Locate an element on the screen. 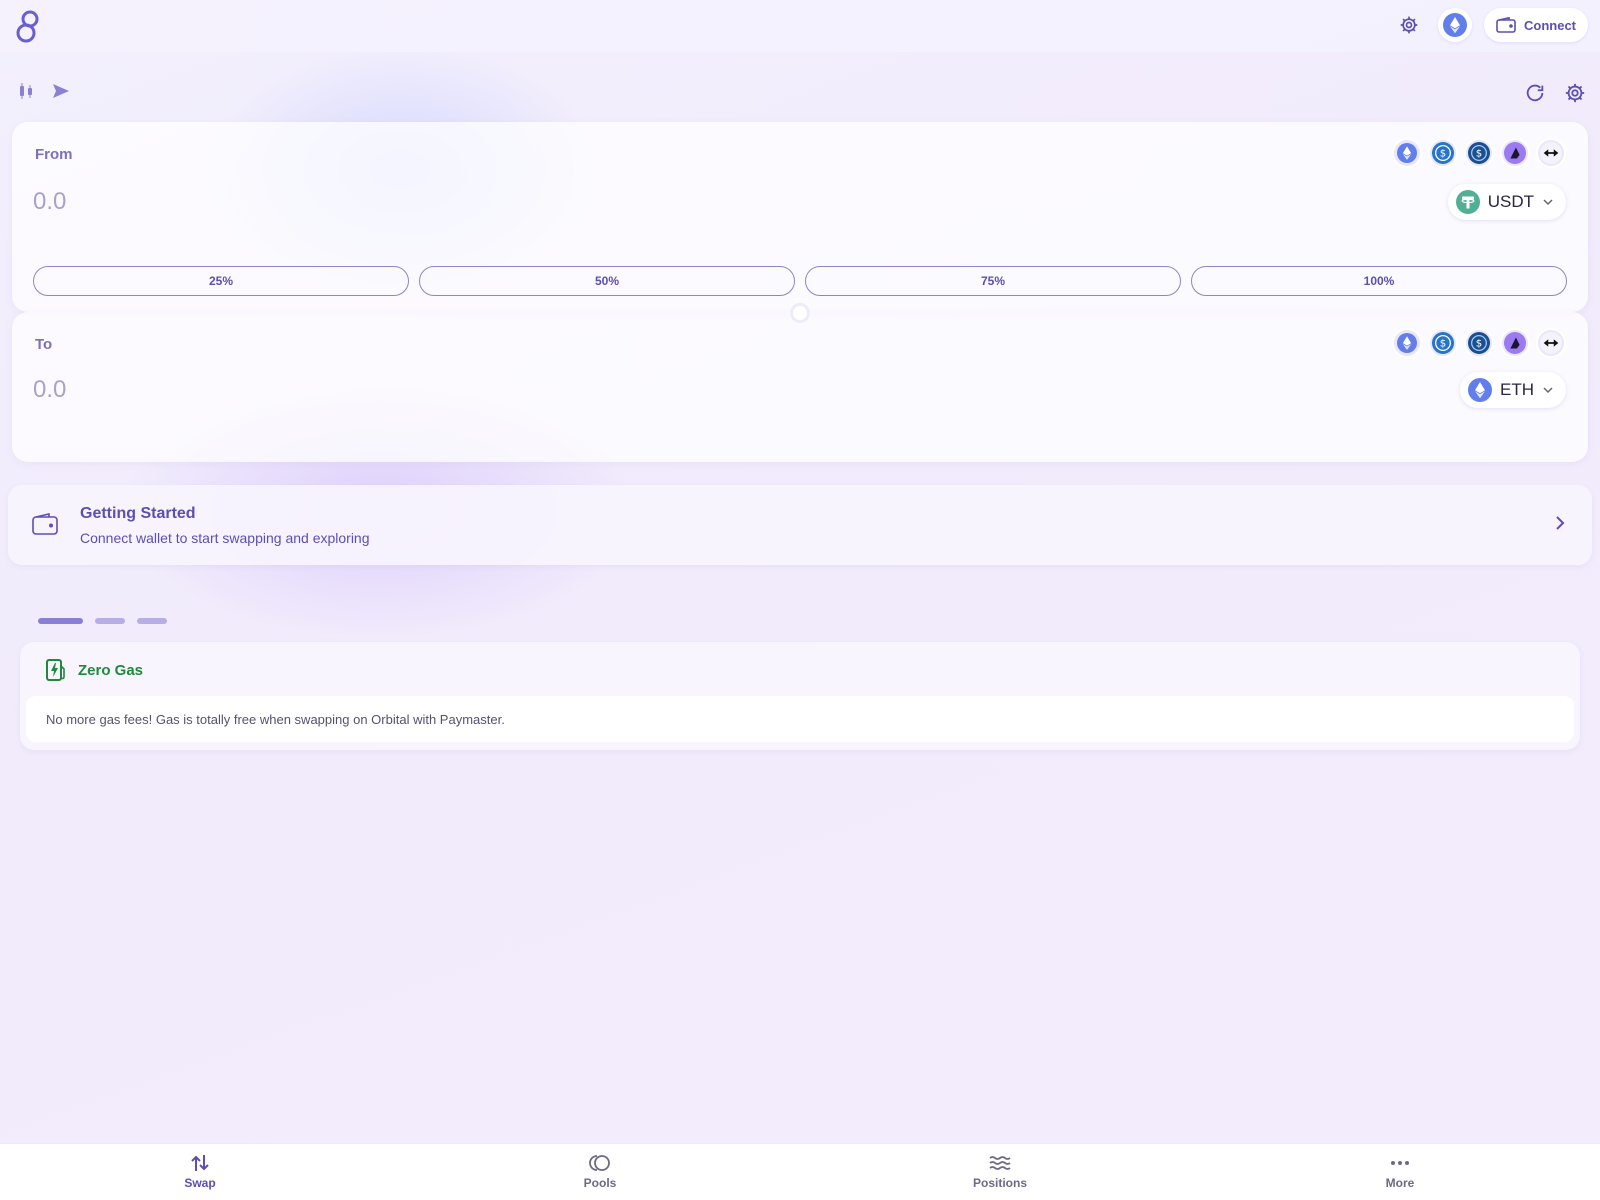 The image size is (1600, 1200). to-quick-tokens: $ $ is located at coordinates (1479, 343).